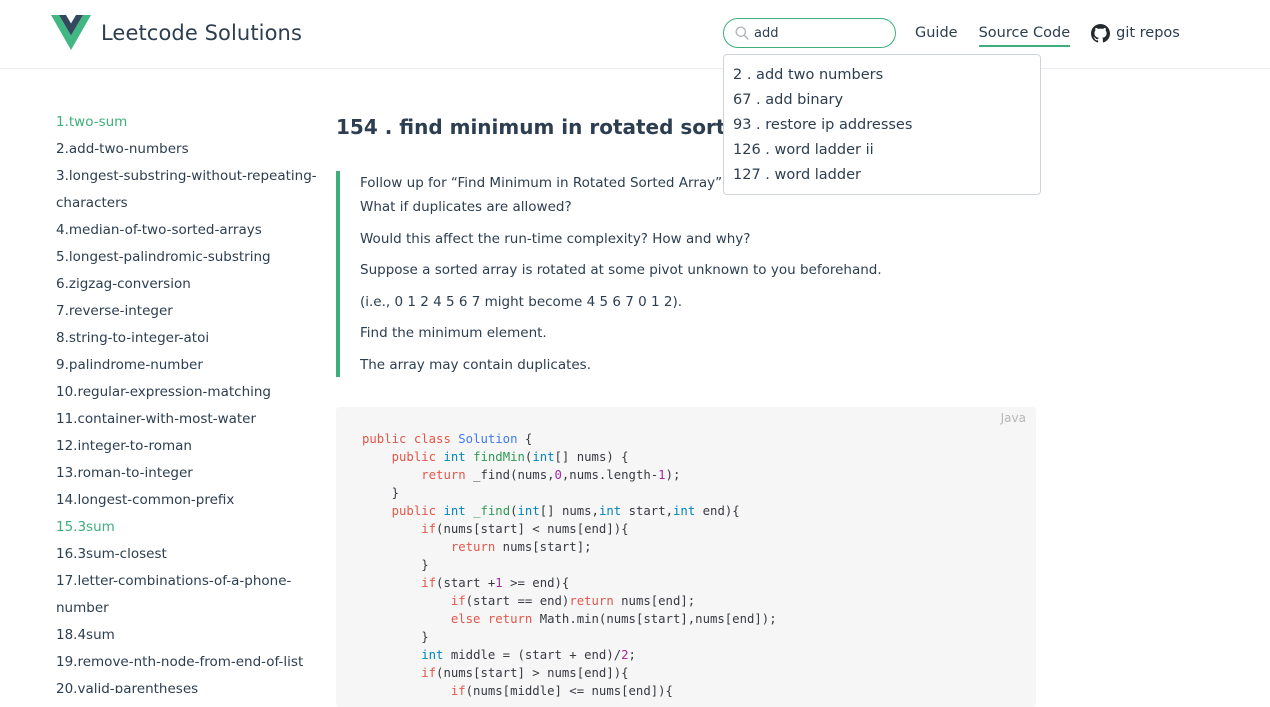 Image resolution: width=1270 pixels, height=707 pixels. I want to click on sidebar-item: 10.regular-expression-matching, so click(187, 392).